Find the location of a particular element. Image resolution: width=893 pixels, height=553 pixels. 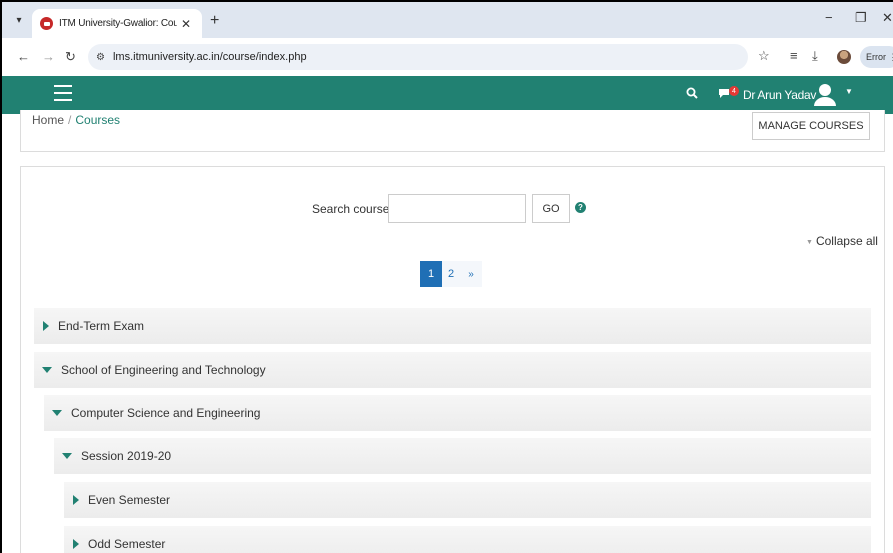

category-label: School of Engineering and Technology is located at coordinates (163, 370).